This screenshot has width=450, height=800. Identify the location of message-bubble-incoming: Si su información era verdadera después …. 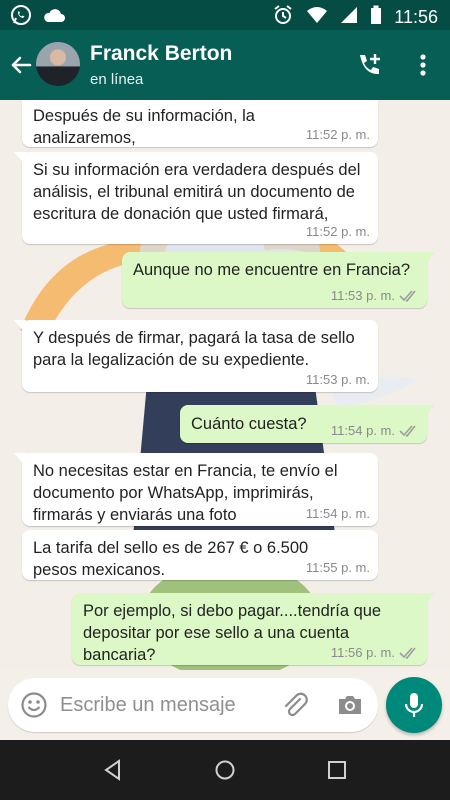
(196, 198).